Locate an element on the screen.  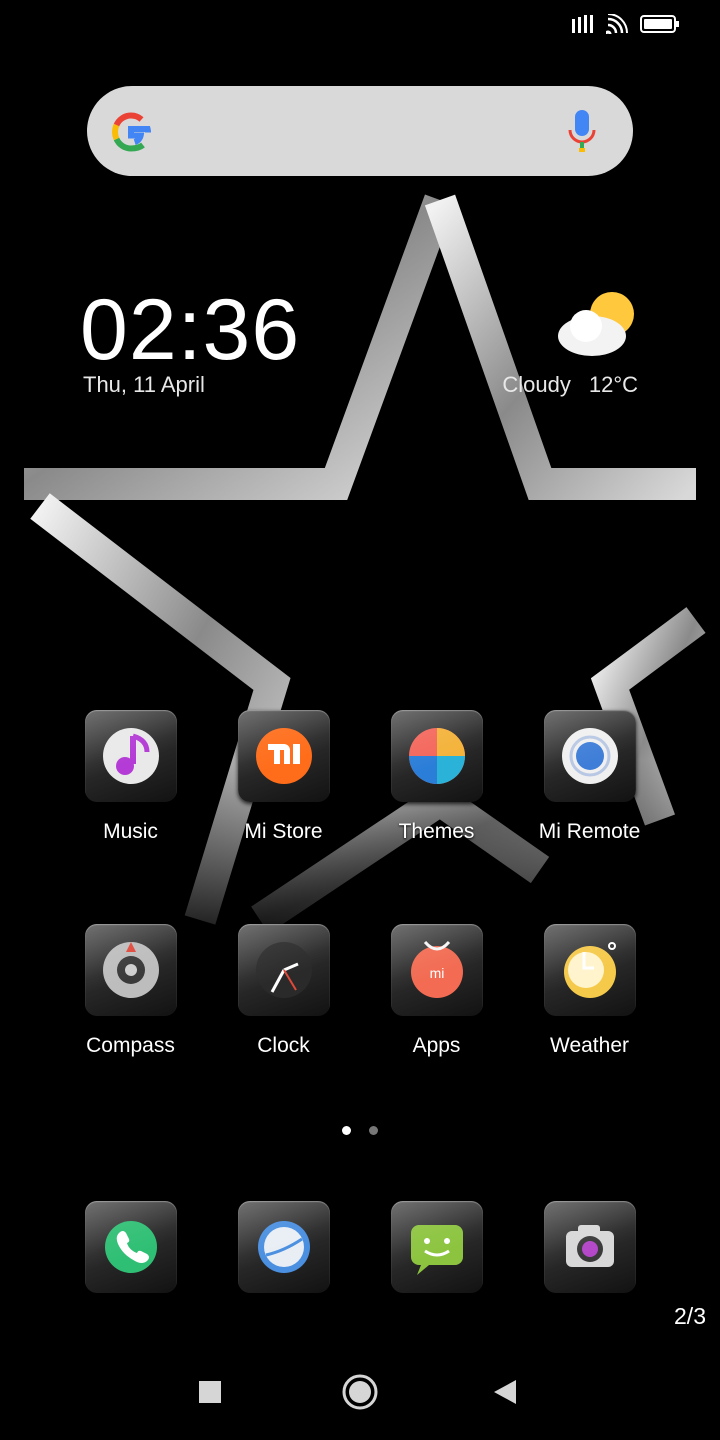
phone-icon is located at coordinates (131, 1247).